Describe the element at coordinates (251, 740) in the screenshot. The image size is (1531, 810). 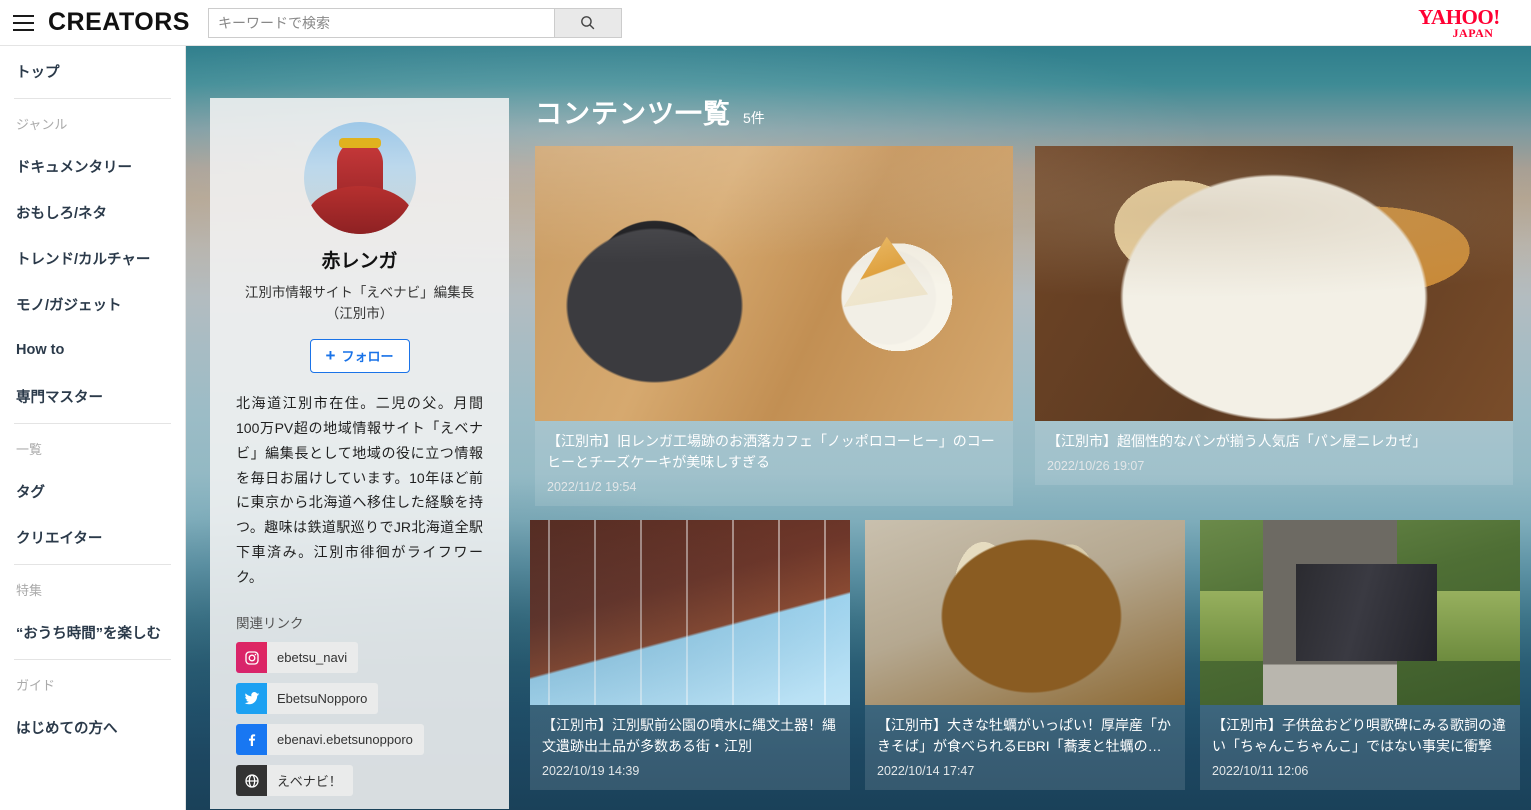
I see `facebook-icon` at that location.